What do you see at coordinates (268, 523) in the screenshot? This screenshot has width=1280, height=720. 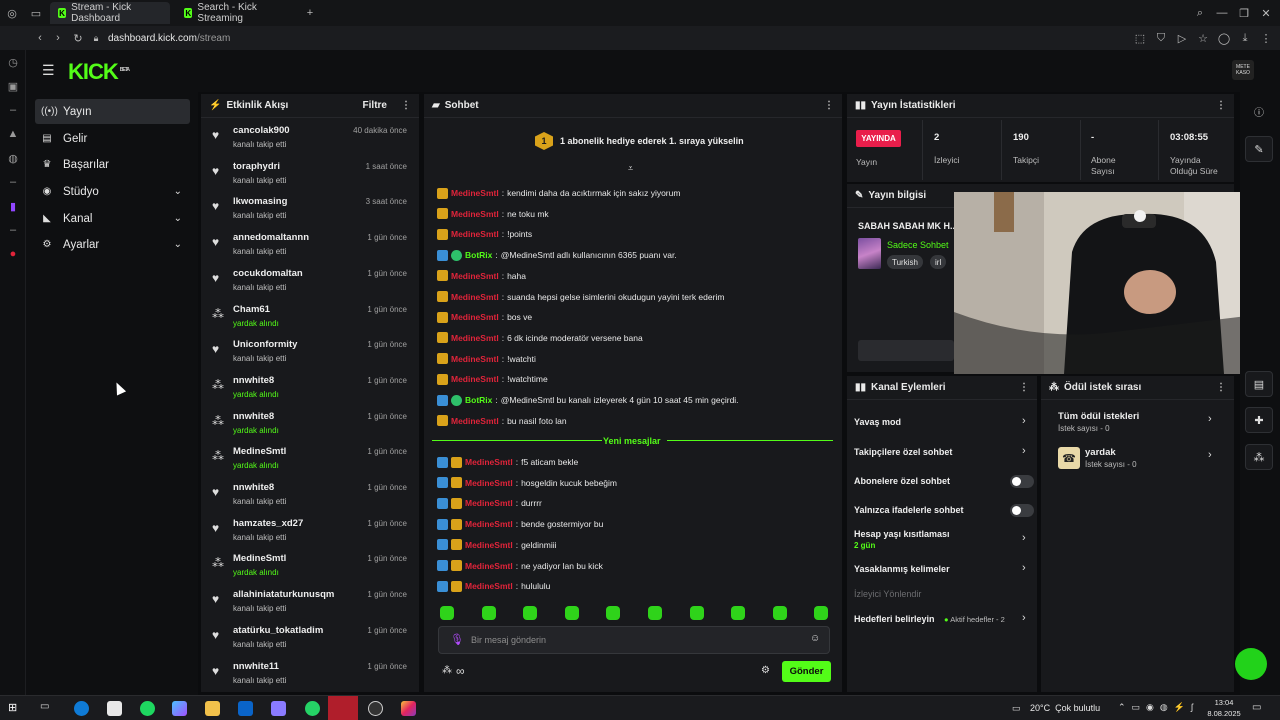 I see `event-username: hamzates_xd27` at bounding box center [268, 523].